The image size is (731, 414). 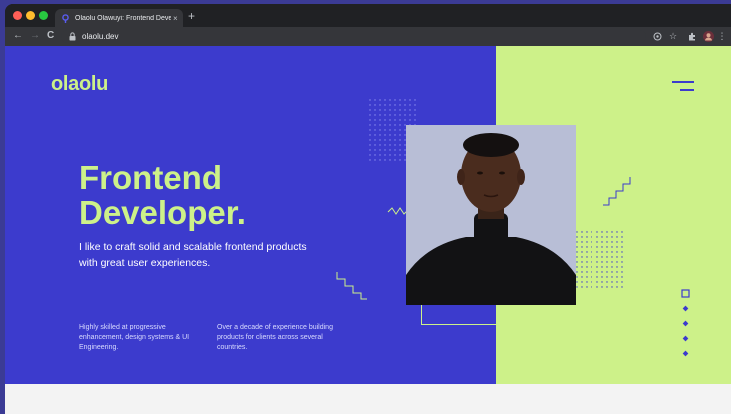 I want to click on browser-toolbar: ← → C olaolu.dev ☆ ⋮, so click(x=368, y=36).